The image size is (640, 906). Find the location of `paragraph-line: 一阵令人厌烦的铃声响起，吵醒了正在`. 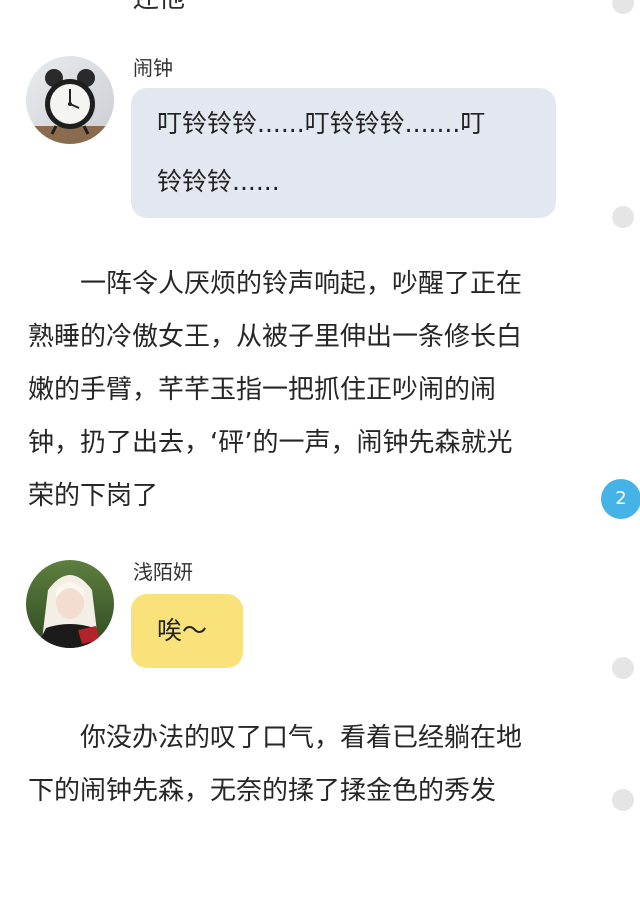

paragraph-line: 一阵令人厌烦的铃声响起，吵醒了正在 is located at coordinates (275, 284).